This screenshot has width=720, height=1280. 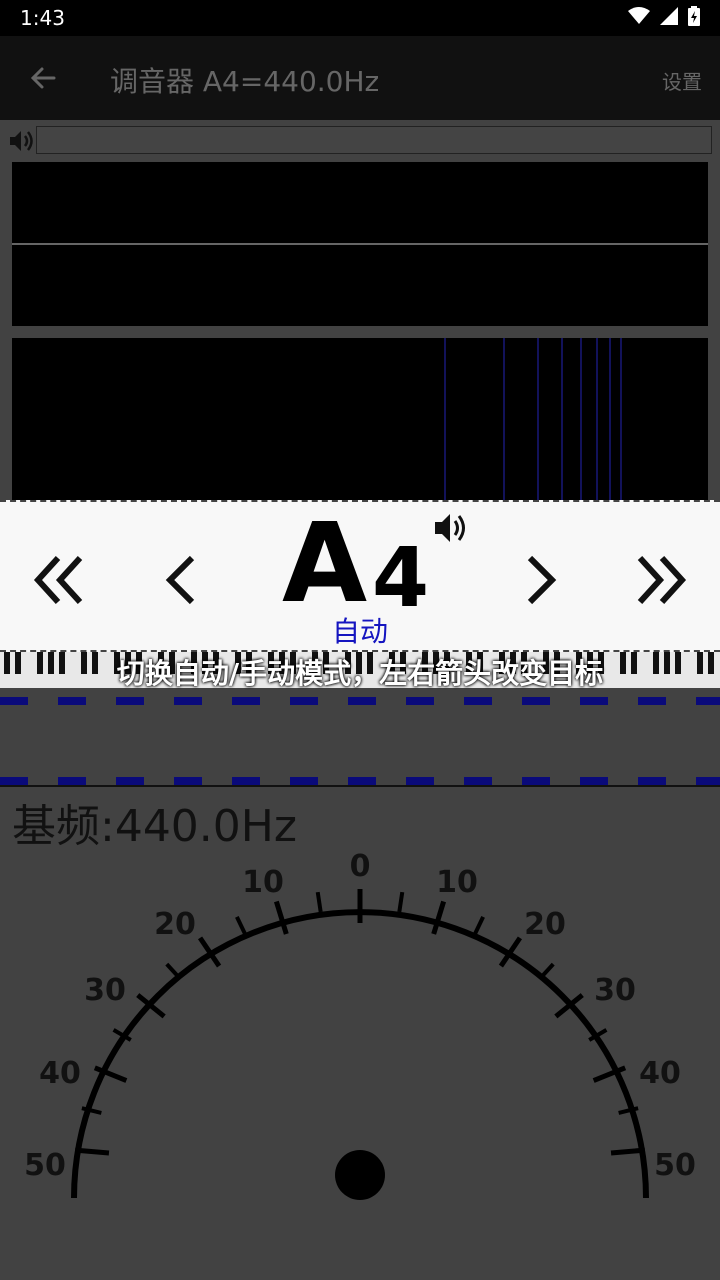 I want to click on battery-icon, so click(x=694, y=16).